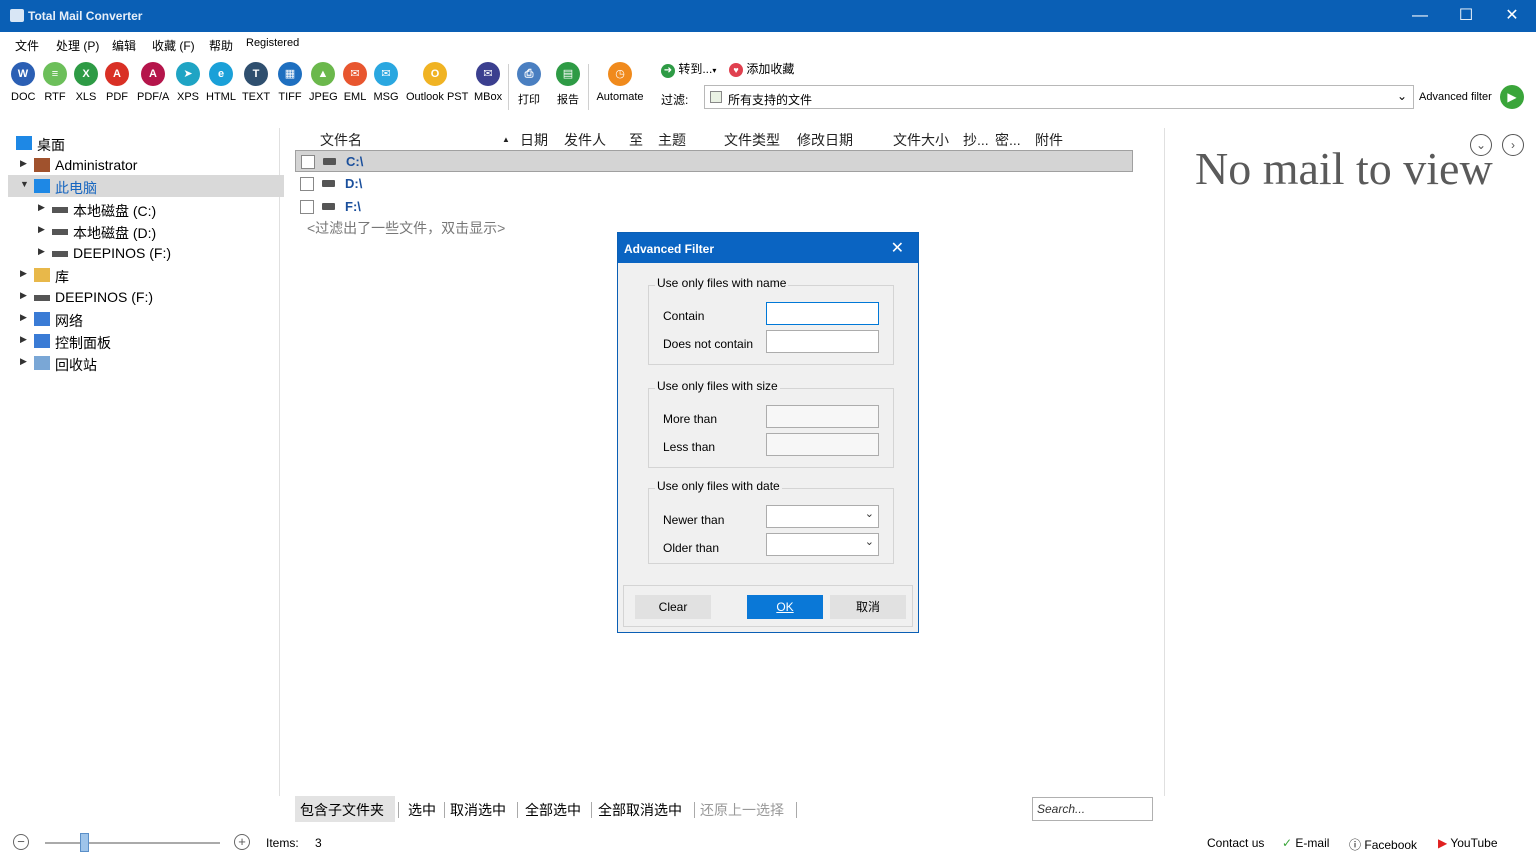  I want to click on ok-button: OK, so click(785, 607).